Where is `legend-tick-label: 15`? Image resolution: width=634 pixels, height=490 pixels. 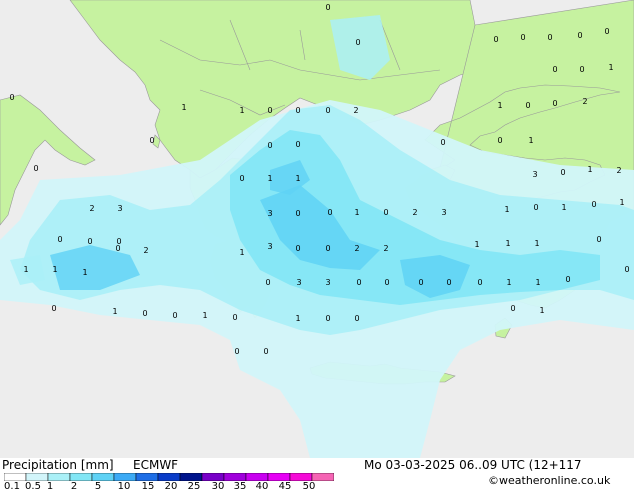
legend-tick-label: 15 is located at coordinates (148, 485).